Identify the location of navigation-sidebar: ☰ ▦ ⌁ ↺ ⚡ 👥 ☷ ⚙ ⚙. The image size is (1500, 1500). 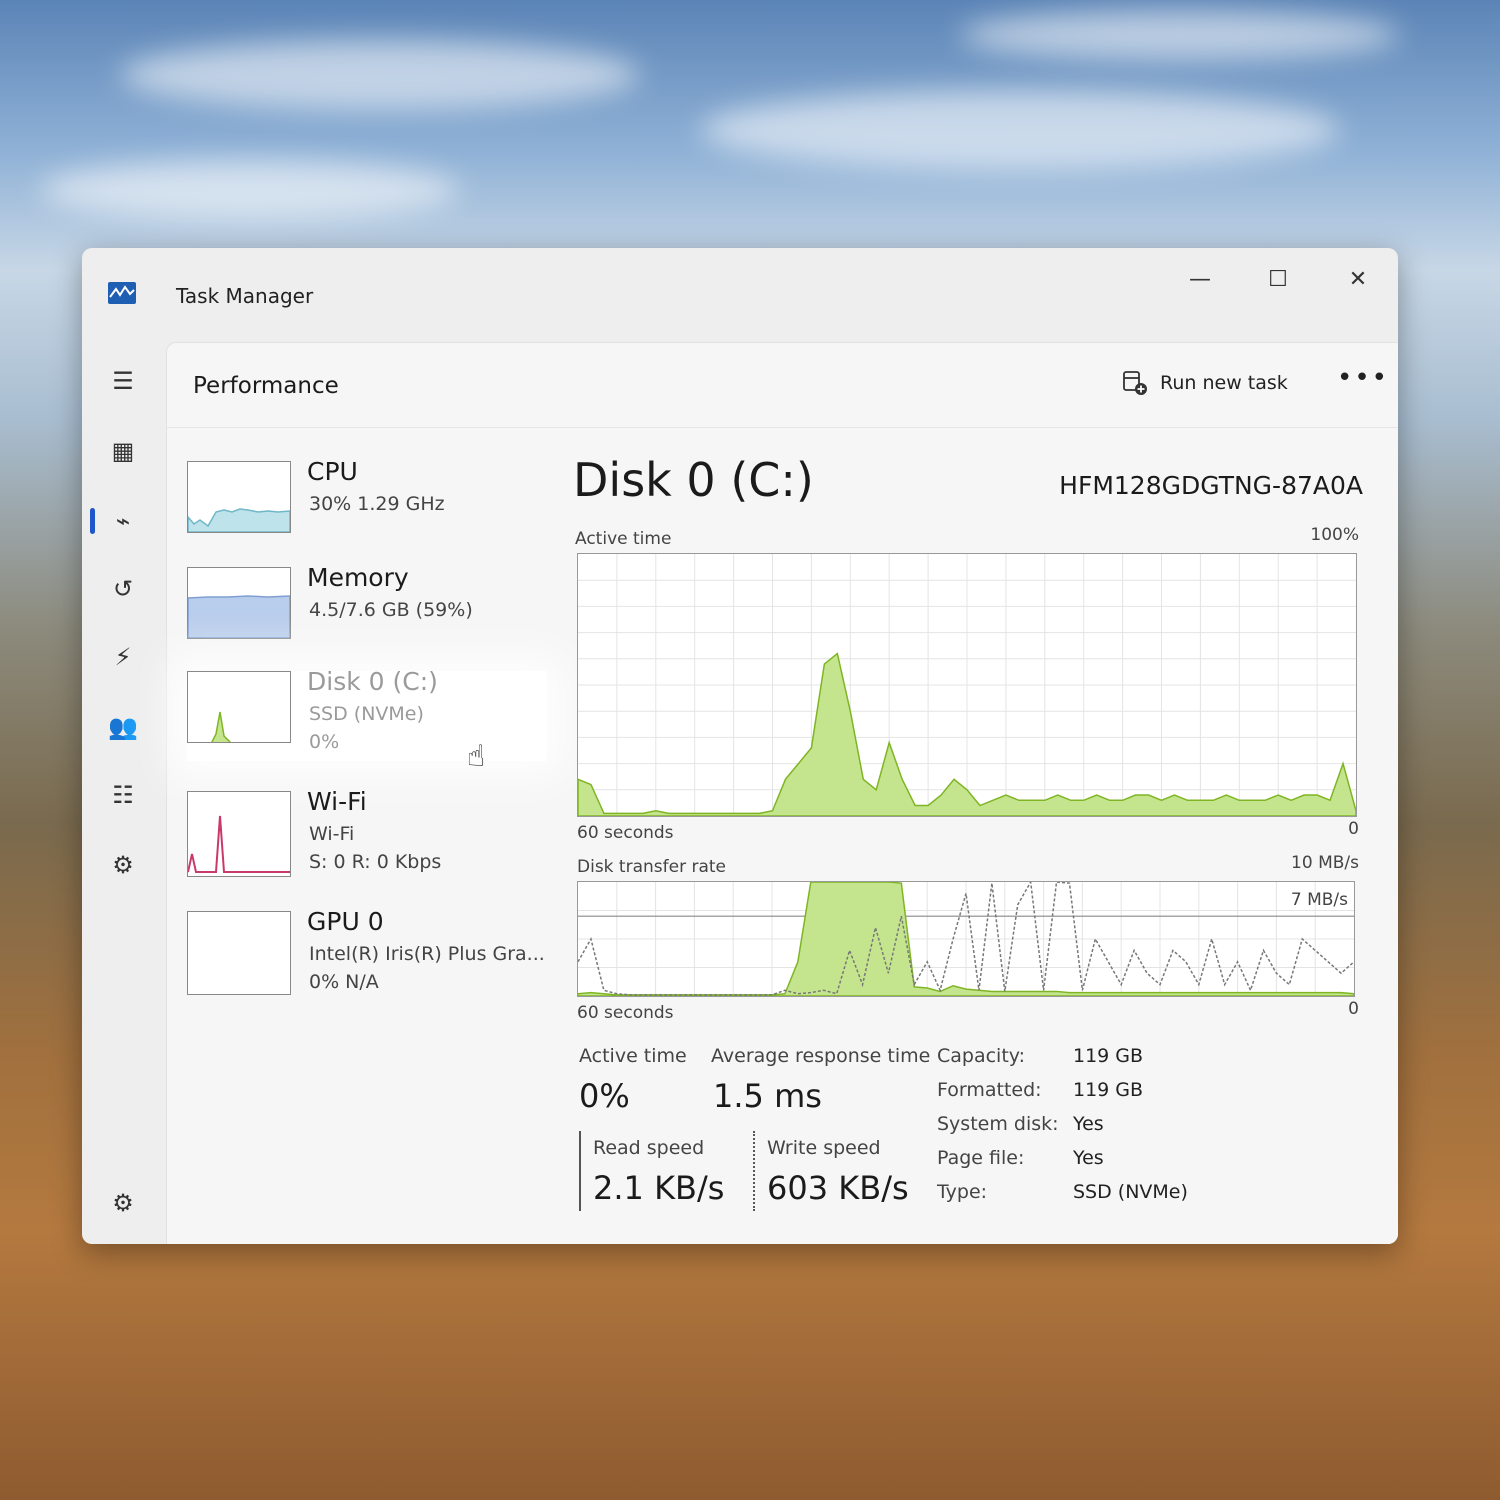
(124, 792).